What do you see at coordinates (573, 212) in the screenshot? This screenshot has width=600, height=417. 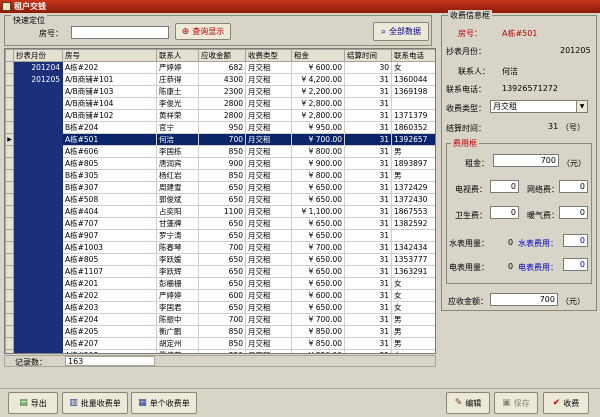 I see `heating-fee-input: 0` at bounding box center [573, 212].